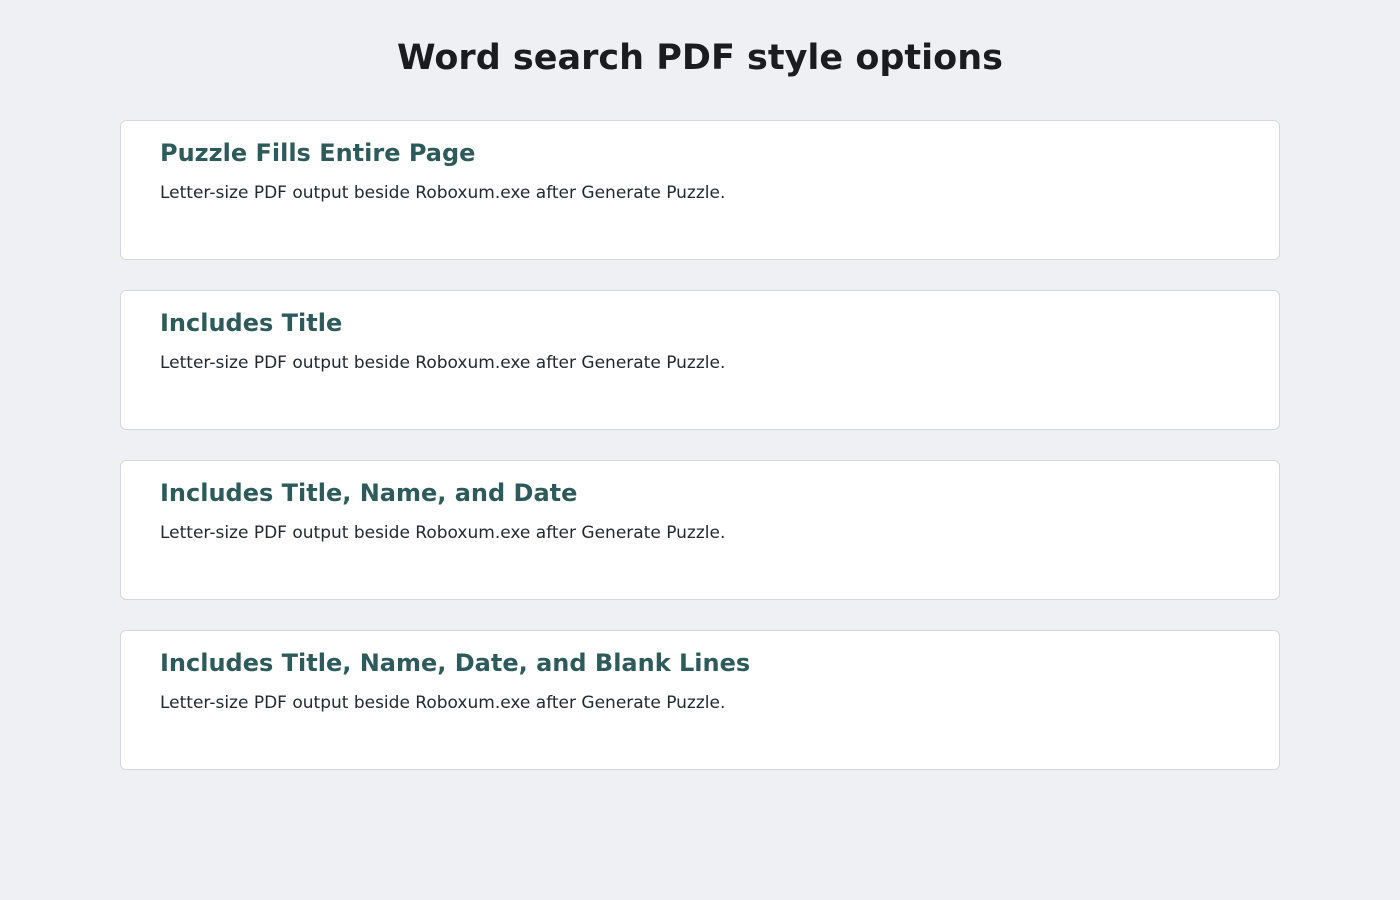 This screenshot has width=1400, height=900. Describe the element at coordinates (700, 58) in the screenshot. I see `page-title: Word search PDF style options` at that location.